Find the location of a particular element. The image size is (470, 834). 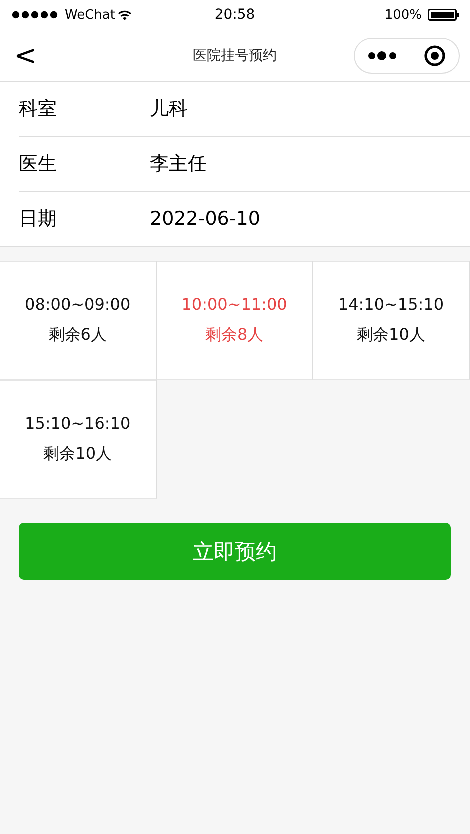

close-icon is located at coordinates (435, 55).